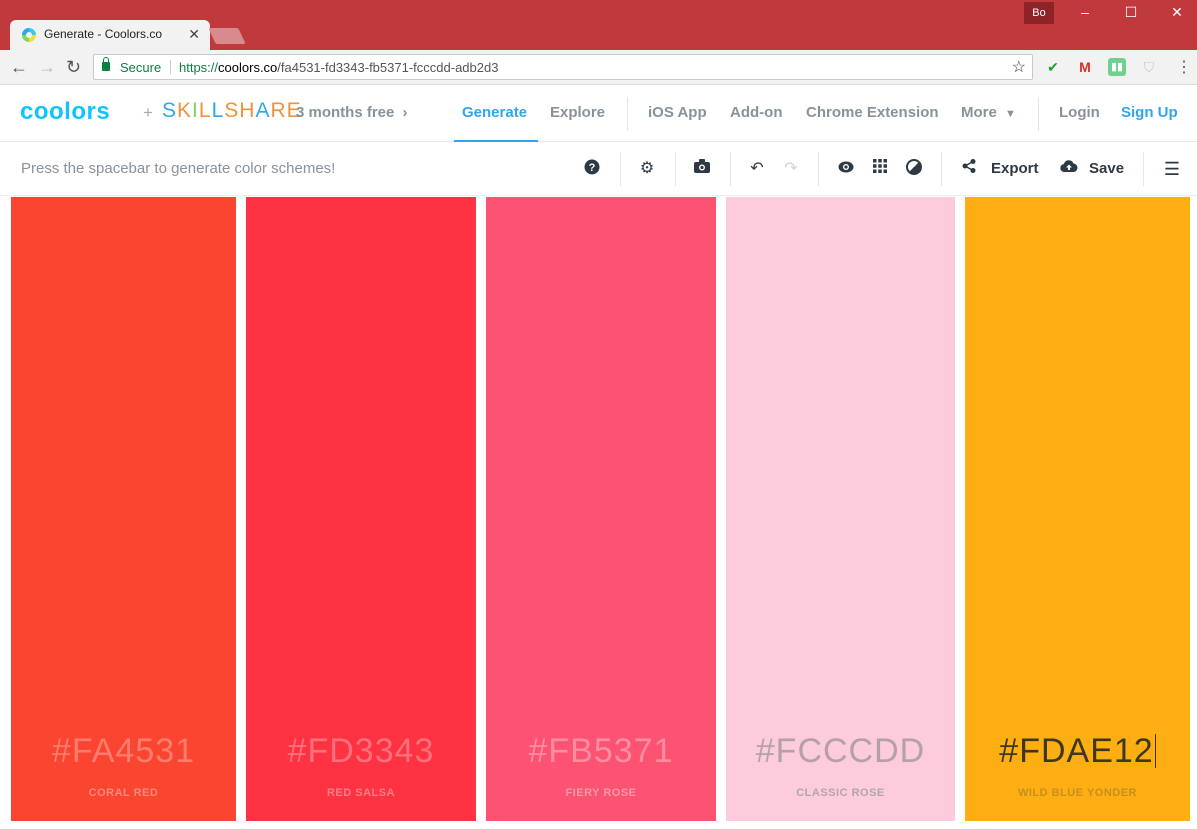 The image size is (1197, 829). Describe the element at coordinates (1077, 793) in the screenshot. I see `swatch-name: WILD BLUE YONDER` at that location.